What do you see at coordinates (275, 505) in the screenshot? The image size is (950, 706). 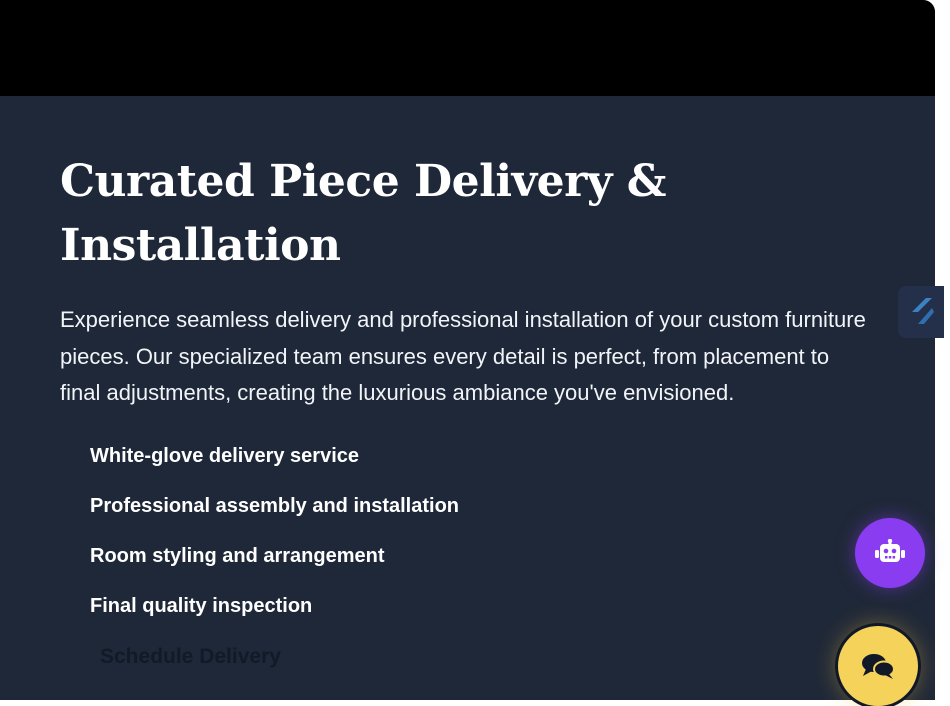 I see `feature-item-assembly: Professional assembly and installation` at bounding box center [275, 505].